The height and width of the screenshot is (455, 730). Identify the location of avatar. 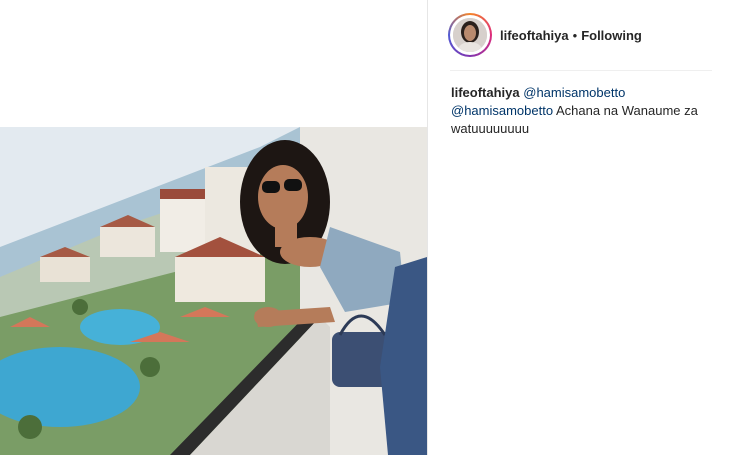
(470, 35).